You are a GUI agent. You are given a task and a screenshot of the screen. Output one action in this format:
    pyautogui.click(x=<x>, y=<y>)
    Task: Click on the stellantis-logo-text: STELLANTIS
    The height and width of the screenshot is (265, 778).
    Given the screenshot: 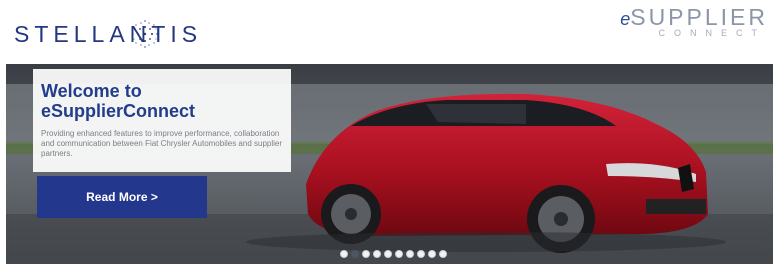 What is the action you would take?
    pyautogui.click(x=108, y=33)
    